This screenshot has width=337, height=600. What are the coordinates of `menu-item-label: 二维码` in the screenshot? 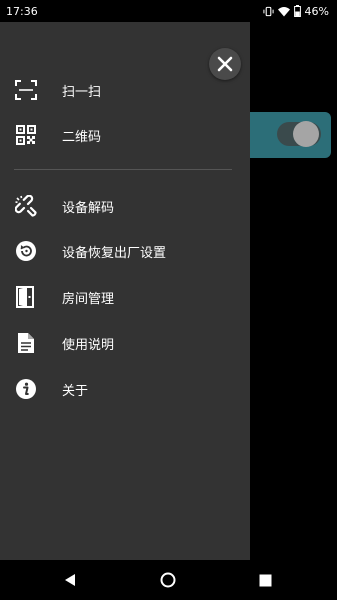 It's located at (82, 137).